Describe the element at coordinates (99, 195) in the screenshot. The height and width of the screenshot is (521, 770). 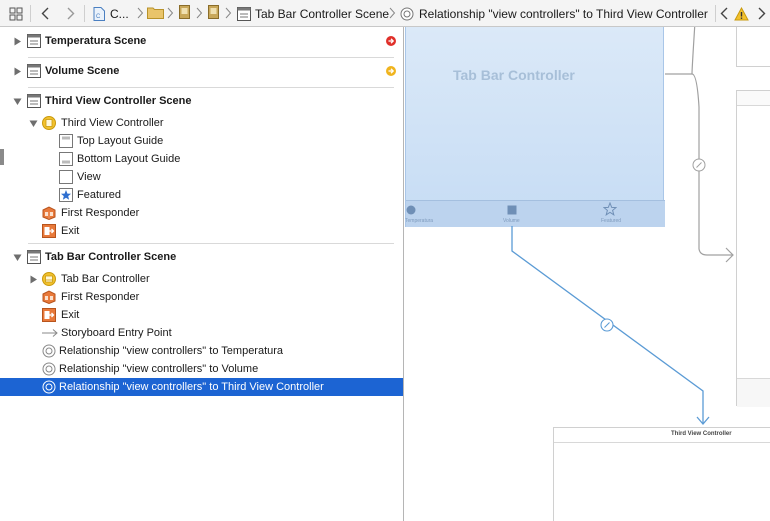
I see `outline-item-label: Featured` at that location.